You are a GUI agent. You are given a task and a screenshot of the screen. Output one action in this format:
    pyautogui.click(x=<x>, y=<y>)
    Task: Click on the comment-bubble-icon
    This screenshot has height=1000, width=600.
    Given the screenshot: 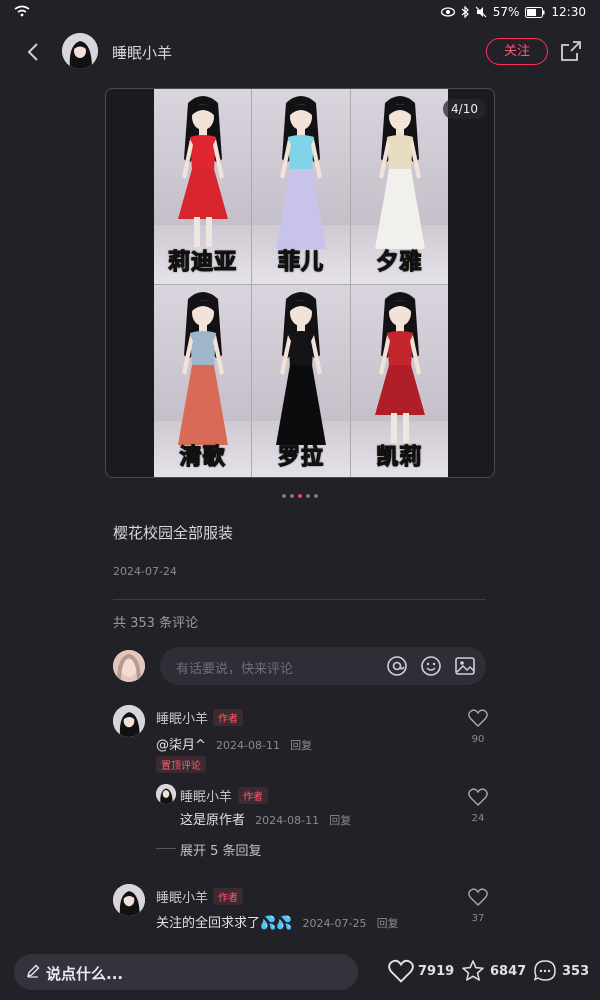 What is the action you would take?
    pyautogui.click(x=545, y=971)
    